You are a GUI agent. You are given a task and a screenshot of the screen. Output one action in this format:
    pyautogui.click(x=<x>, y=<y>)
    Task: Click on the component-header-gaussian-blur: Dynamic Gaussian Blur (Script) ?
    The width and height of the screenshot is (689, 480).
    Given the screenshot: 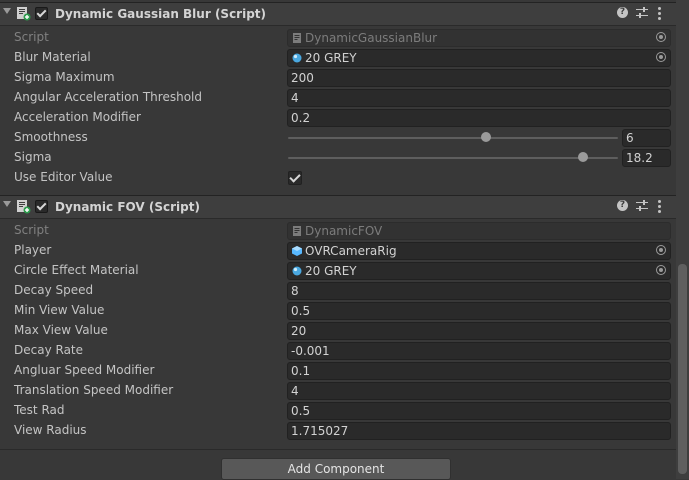 What is the action you would take?
    pyautogui.click(x=338, y=14)
    